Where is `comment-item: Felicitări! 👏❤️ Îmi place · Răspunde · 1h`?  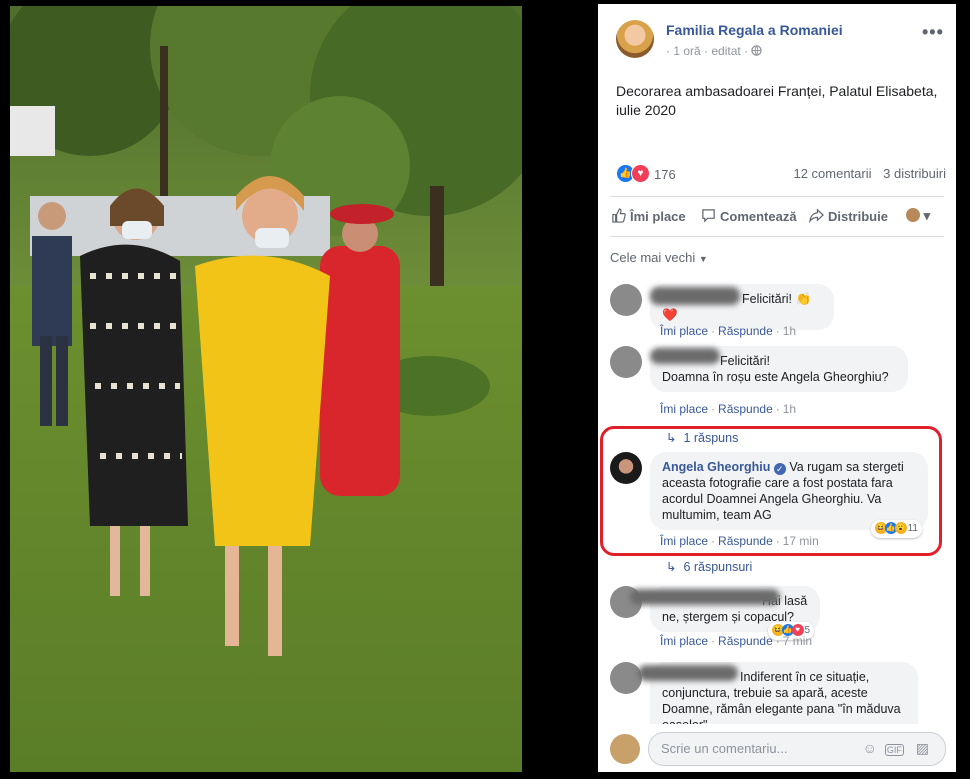 comment-item: Felicitări! 👏❤️ Îmi place · Răspunde · 1h is located at coordinates (780, 311).